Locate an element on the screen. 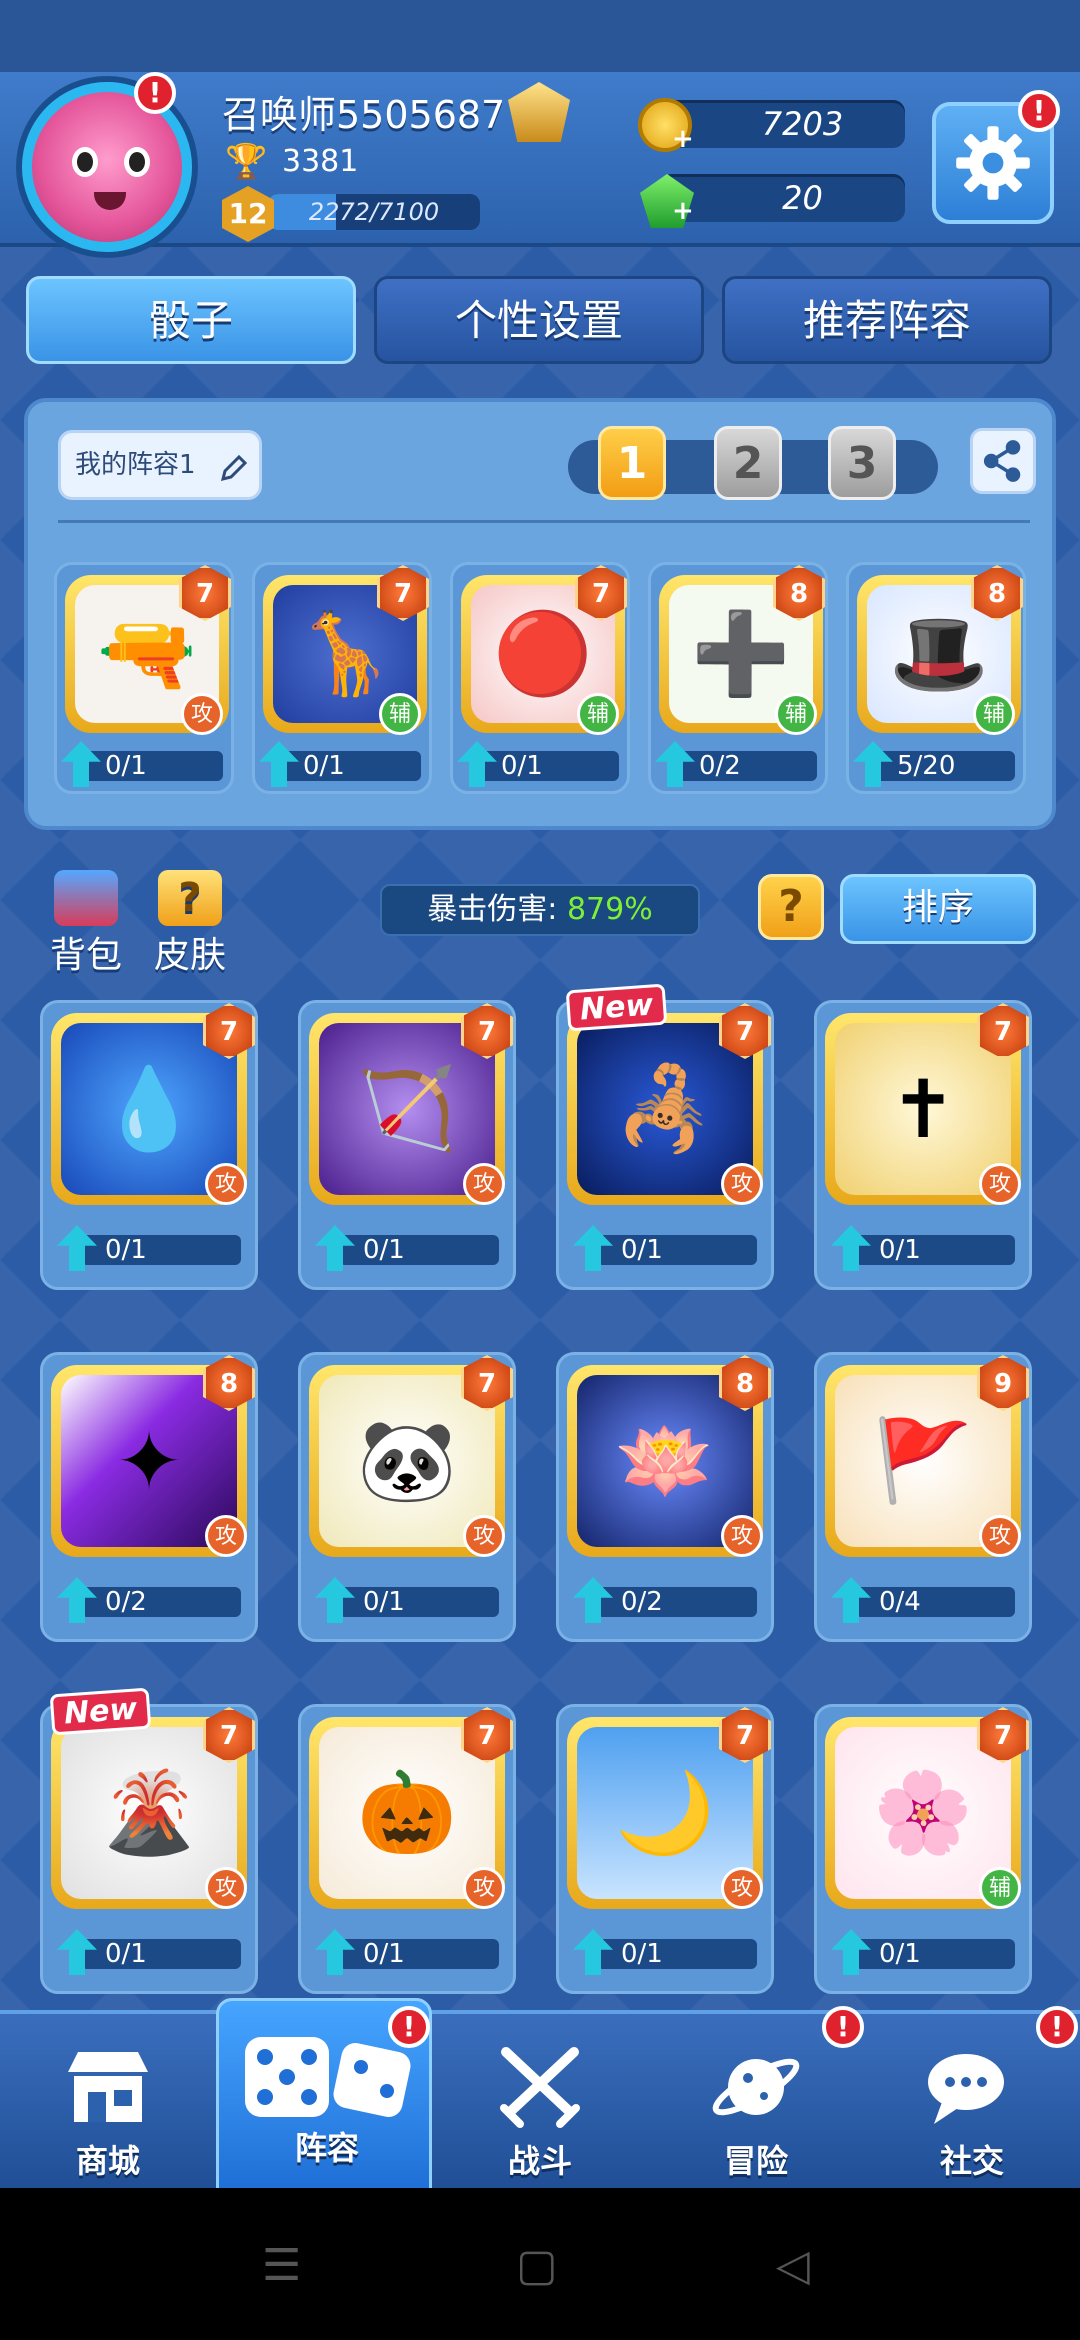 This screenshot has height=2340, width=1080. dice-card: 🌋 7 攻 0/1 New is located at coordinates (149, 1840).